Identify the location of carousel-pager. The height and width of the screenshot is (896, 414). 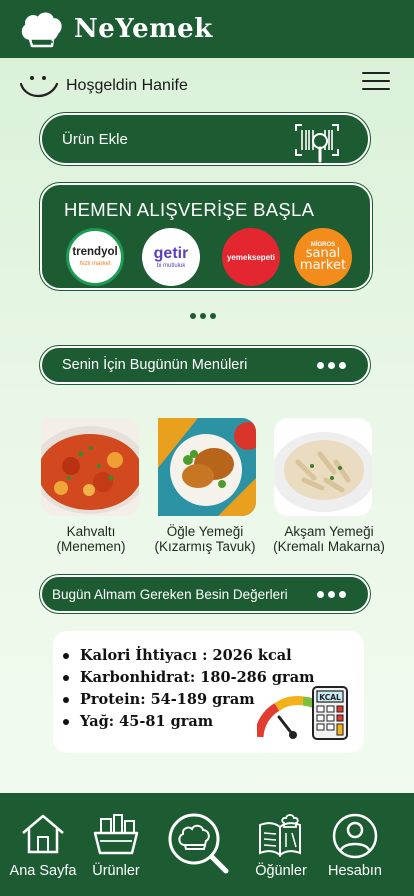
(203, 316).